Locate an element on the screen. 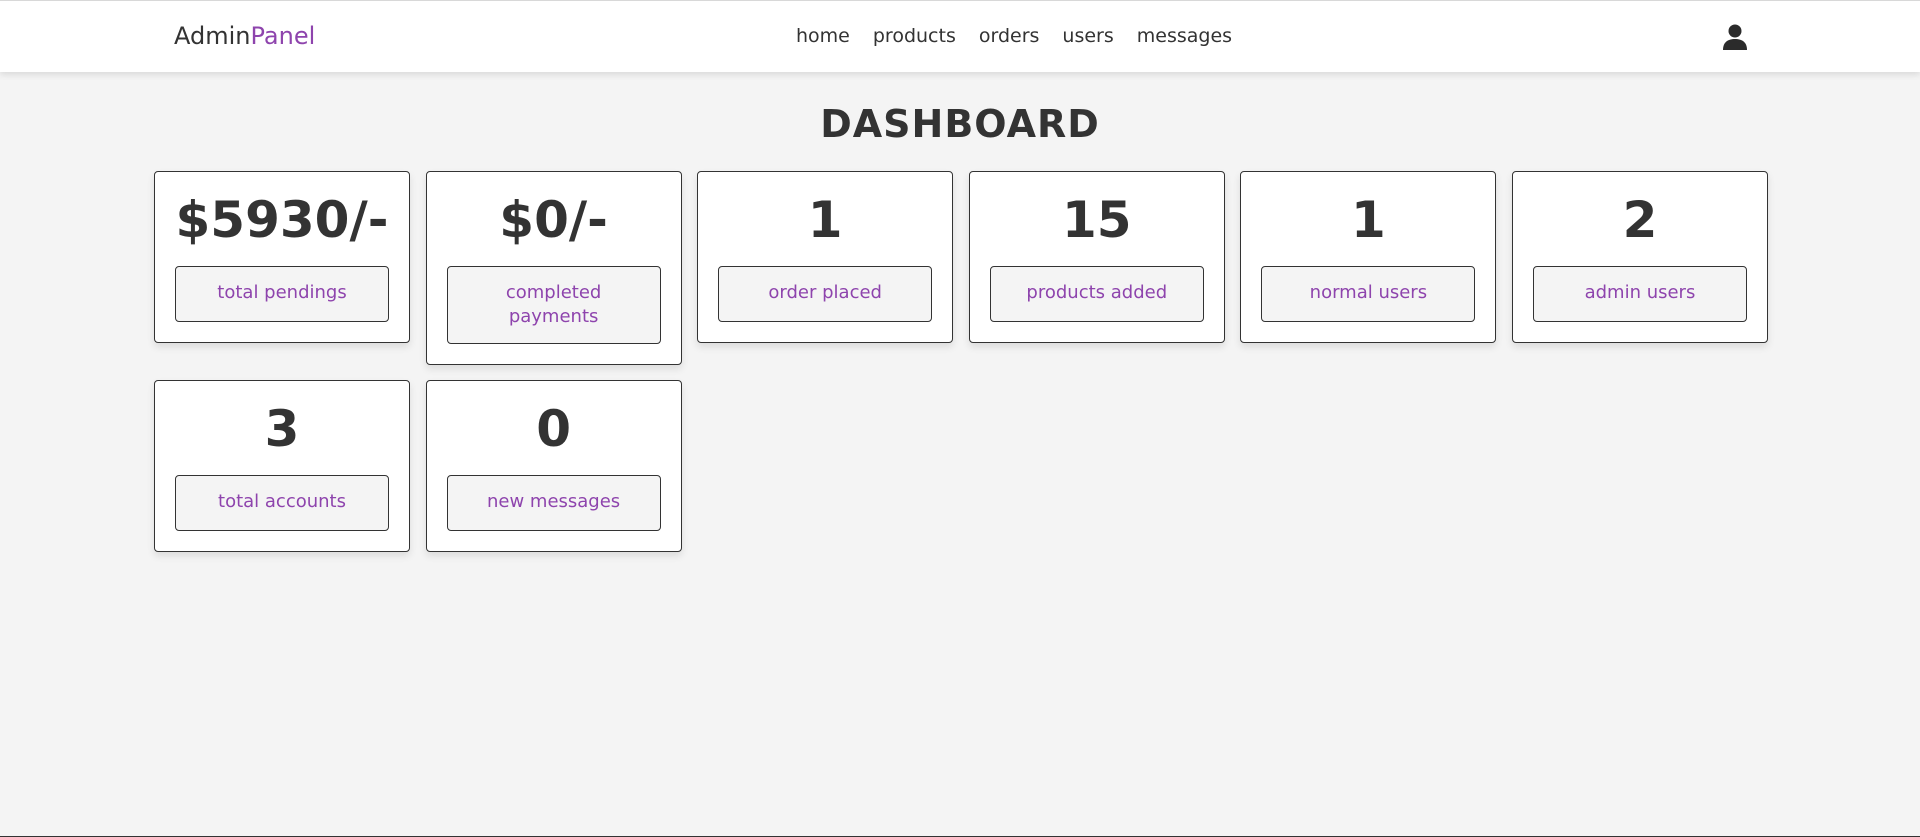 This screenshot has height=837, width=1920. stat-card-total-pendings: $5930/- total pendings is located at coordinates (282, 257).